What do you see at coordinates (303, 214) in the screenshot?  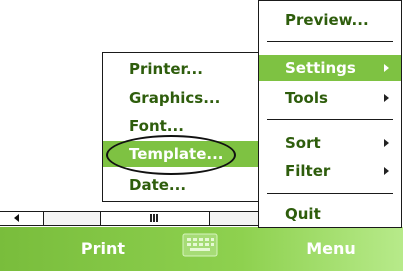 I see `menu-item-label: Quit` at bounding box center [303, 214].